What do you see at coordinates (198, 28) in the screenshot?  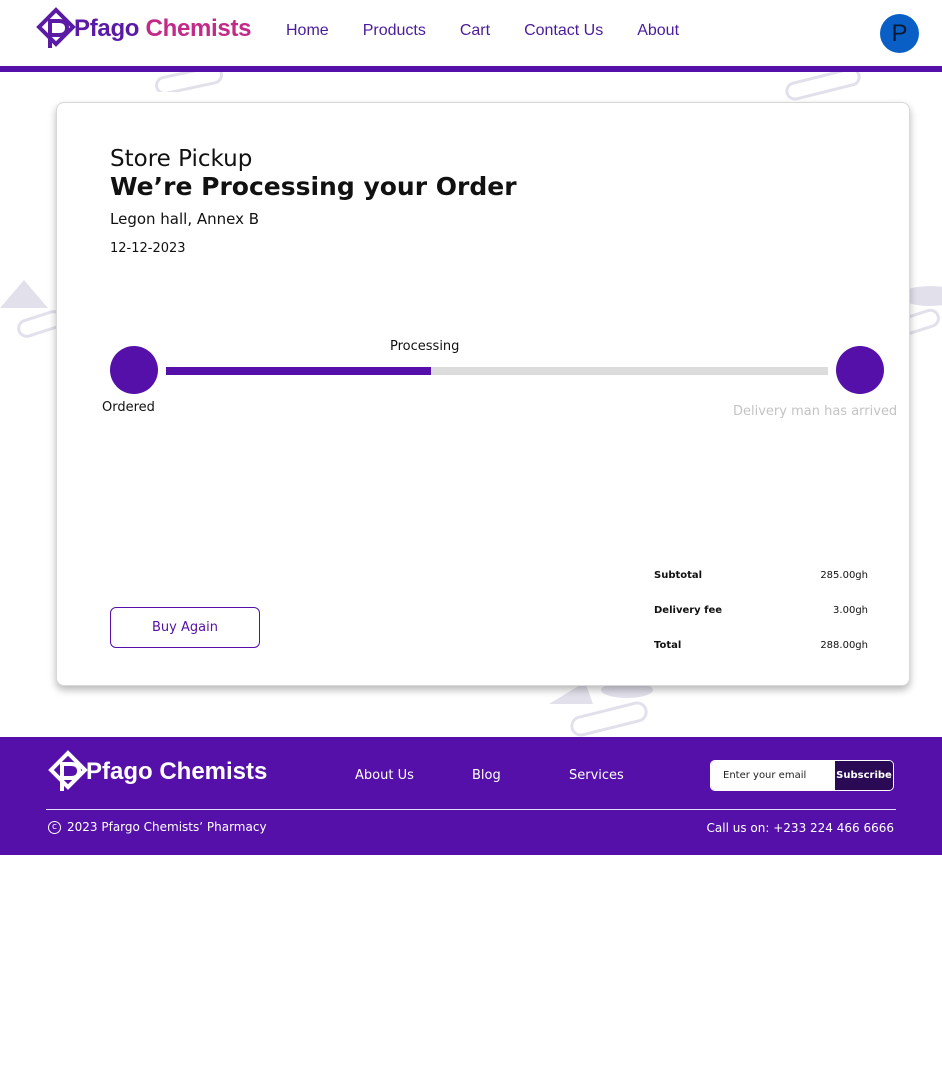 I see `brand-name-part2: Chemists` at bounding box center [198, 28].